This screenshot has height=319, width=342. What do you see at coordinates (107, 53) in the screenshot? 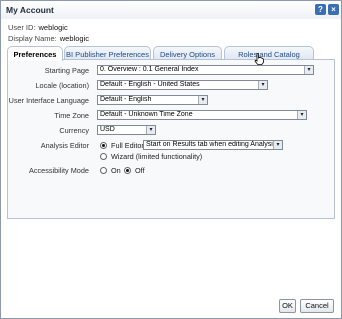
I see `tab-bi-publisher-preferences: BI Publisher Preferences` at bounding box center [107, 53].